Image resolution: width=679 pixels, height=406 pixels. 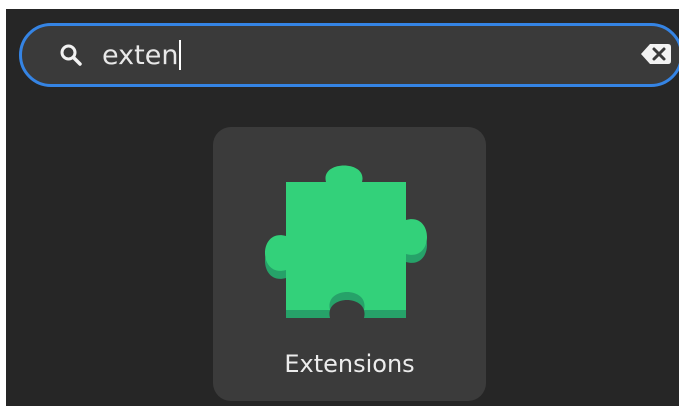 What do you see at coordinates (346, 241) in the screenshot?
I see `puzzle-piece-icon` at bounding box center [346, 241].